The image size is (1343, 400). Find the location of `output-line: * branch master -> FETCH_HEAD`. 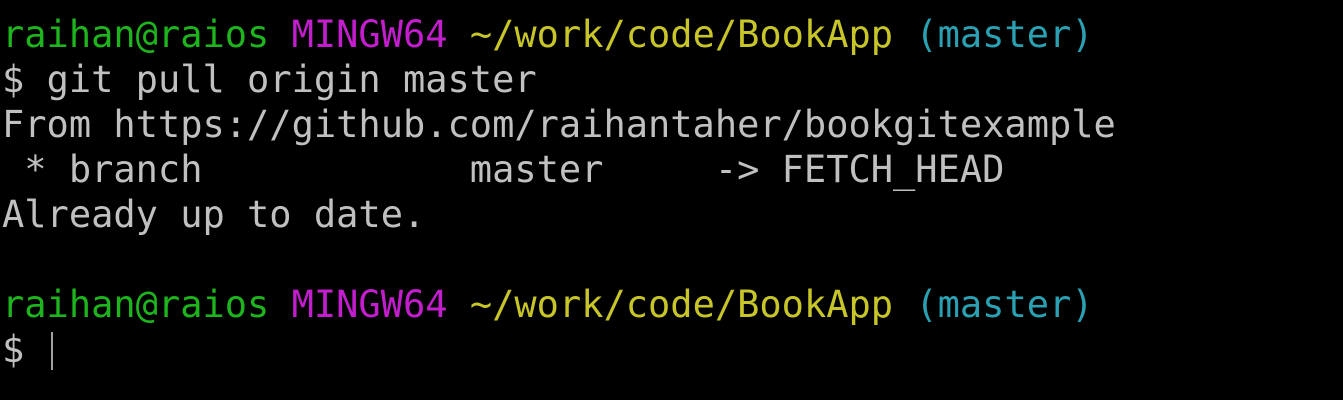

output-line: * branch master -> FETCH_HEAD is located at coordinates (503, 169).